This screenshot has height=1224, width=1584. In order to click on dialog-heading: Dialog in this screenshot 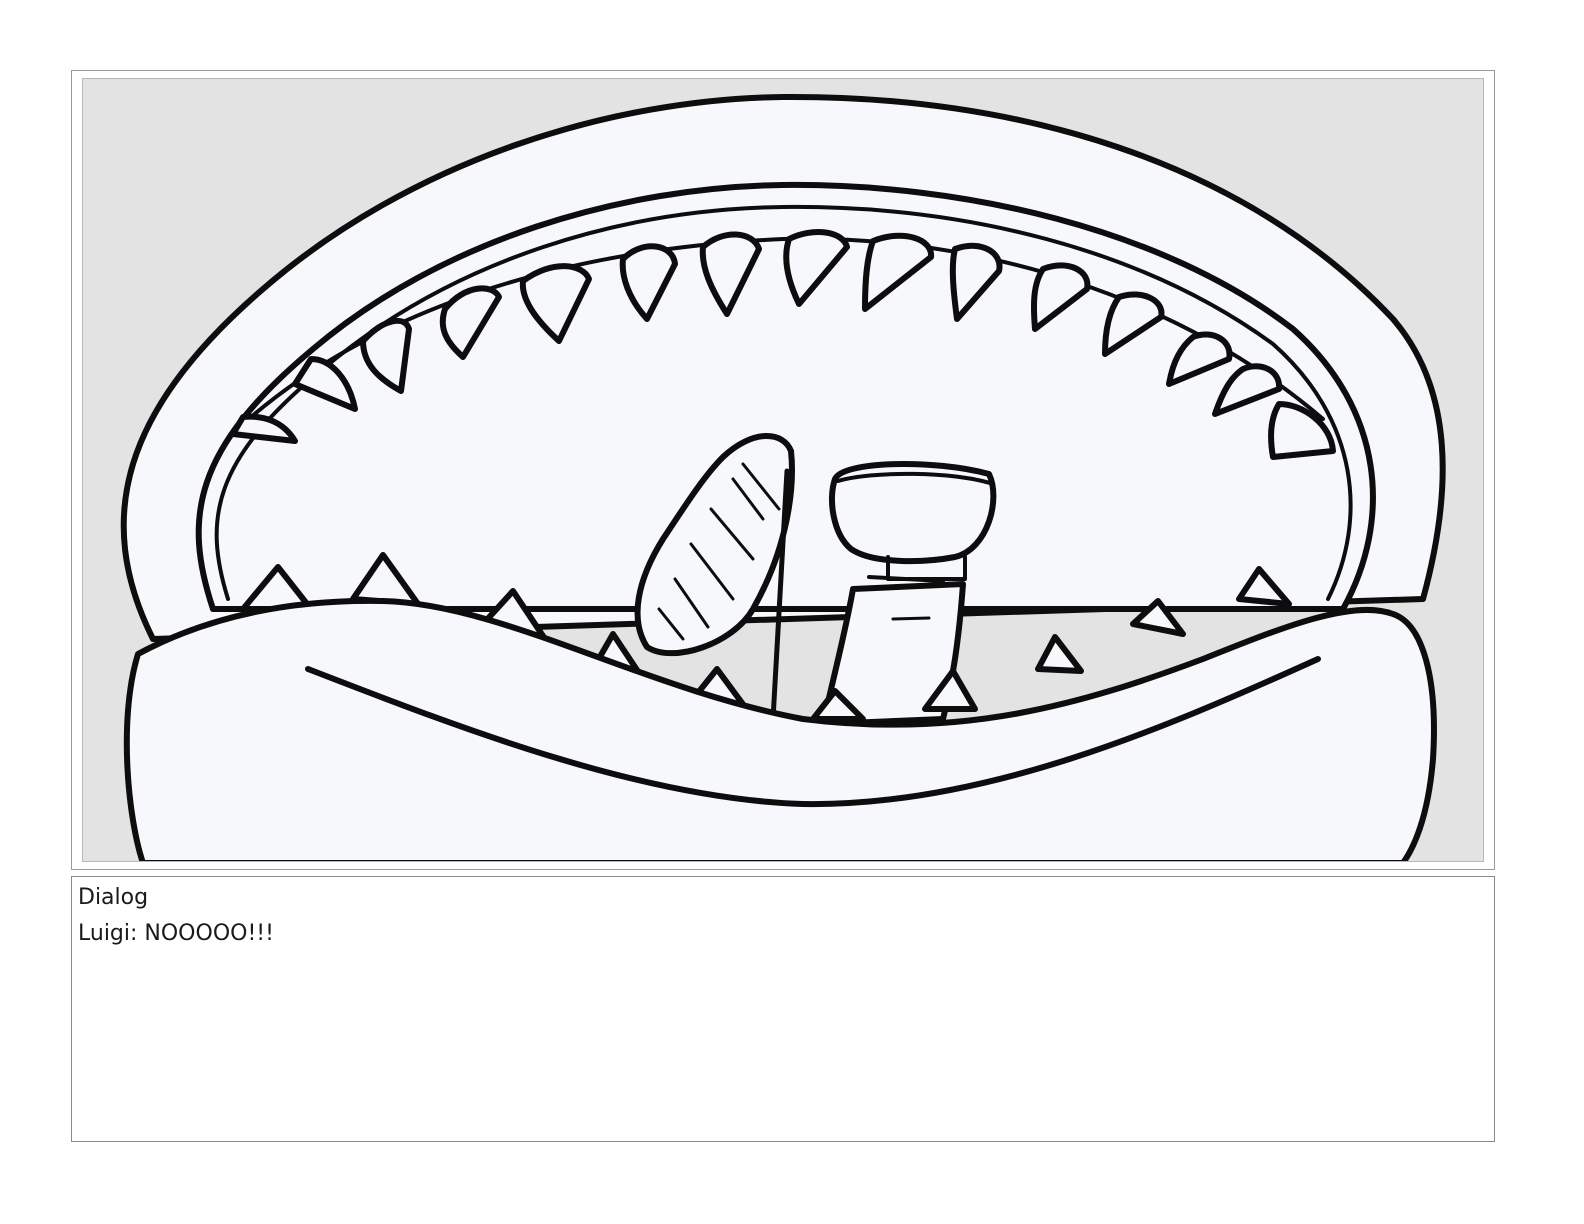, I will do `click(113, 897)`.